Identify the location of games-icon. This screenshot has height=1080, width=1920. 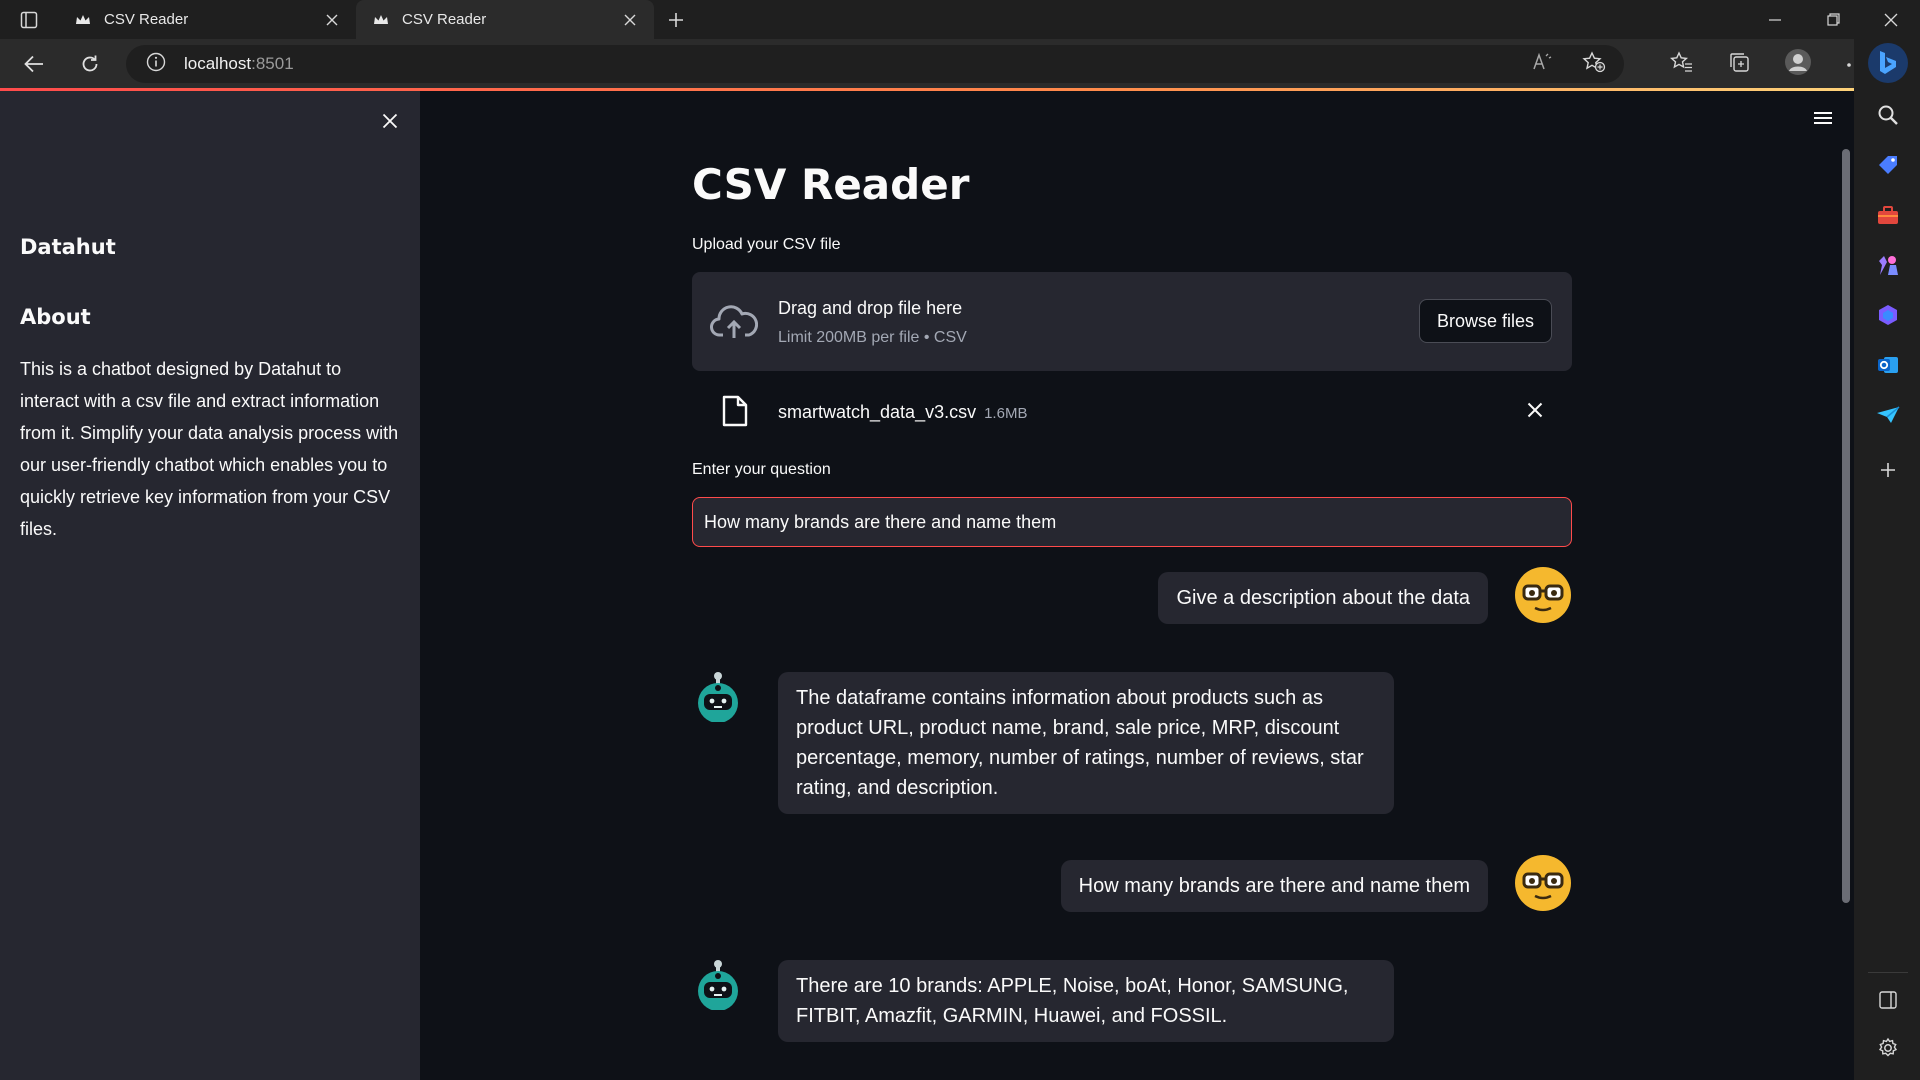
(1888, 265).